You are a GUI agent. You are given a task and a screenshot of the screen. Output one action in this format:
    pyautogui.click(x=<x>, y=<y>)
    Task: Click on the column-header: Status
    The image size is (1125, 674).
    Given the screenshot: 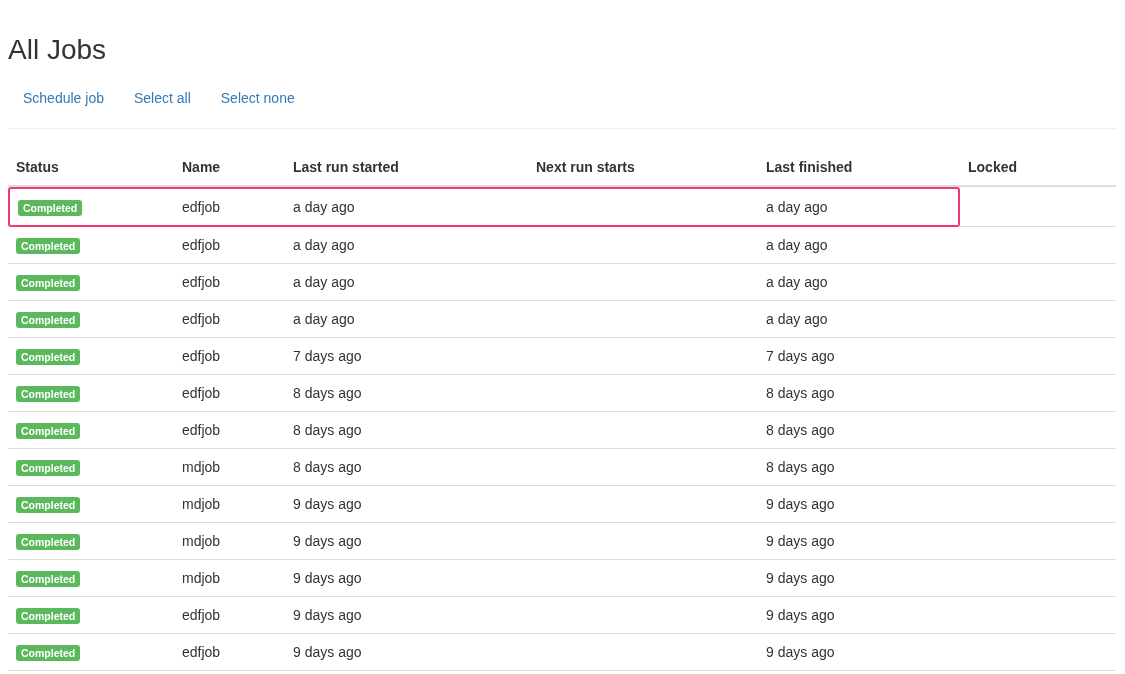 What is the action you would take?
    pyautogui.click(x=37, y=167)
    